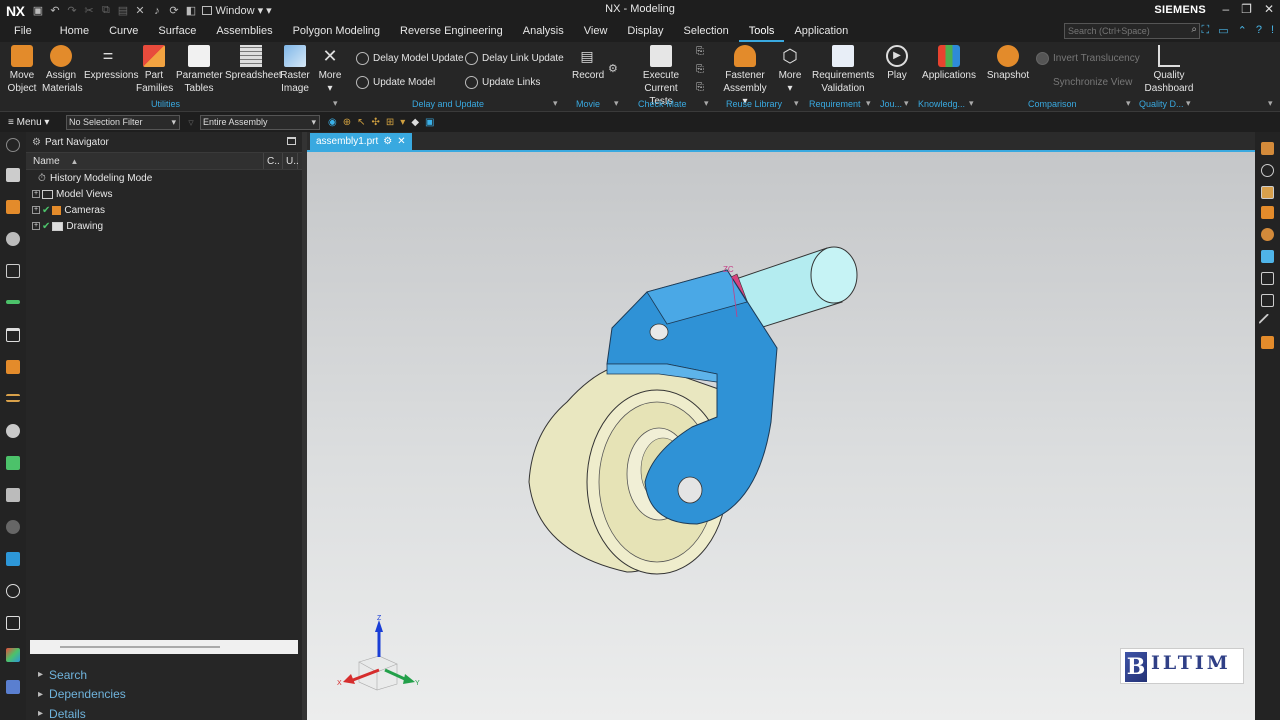 This screenshot has height=720, width=1280. What do you see at coordinates (13, 655) in the screenshot?
I see `color-icon` at bounding box center [13, 655].